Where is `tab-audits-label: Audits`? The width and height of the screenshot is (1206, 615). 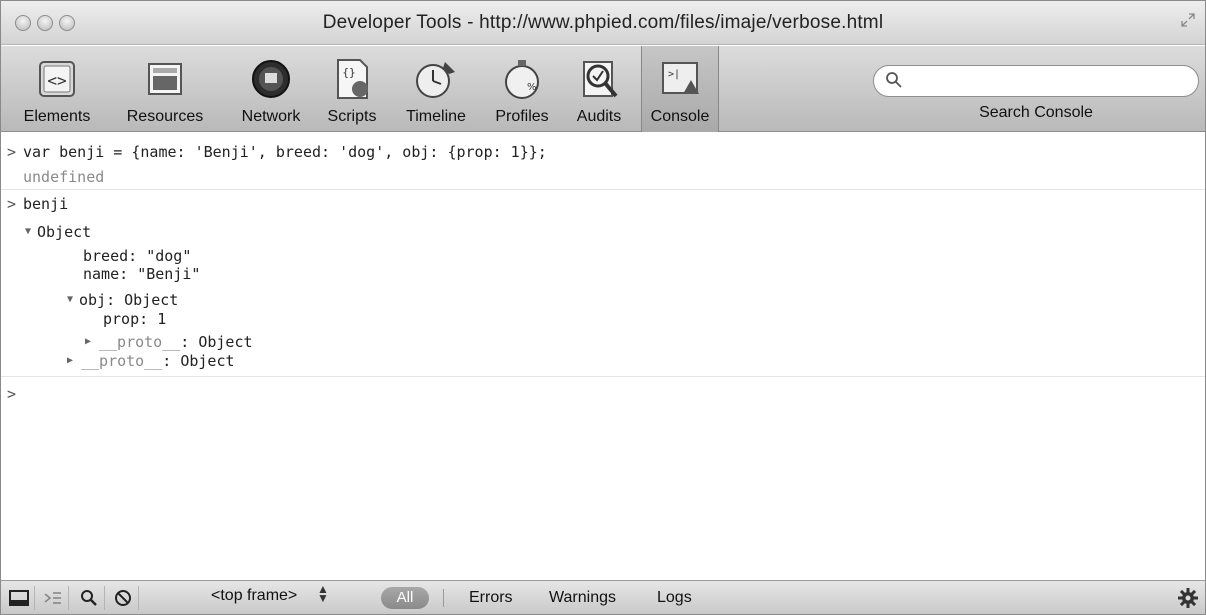
tab-audits-label: Audits is located at coordinates (599, 116).